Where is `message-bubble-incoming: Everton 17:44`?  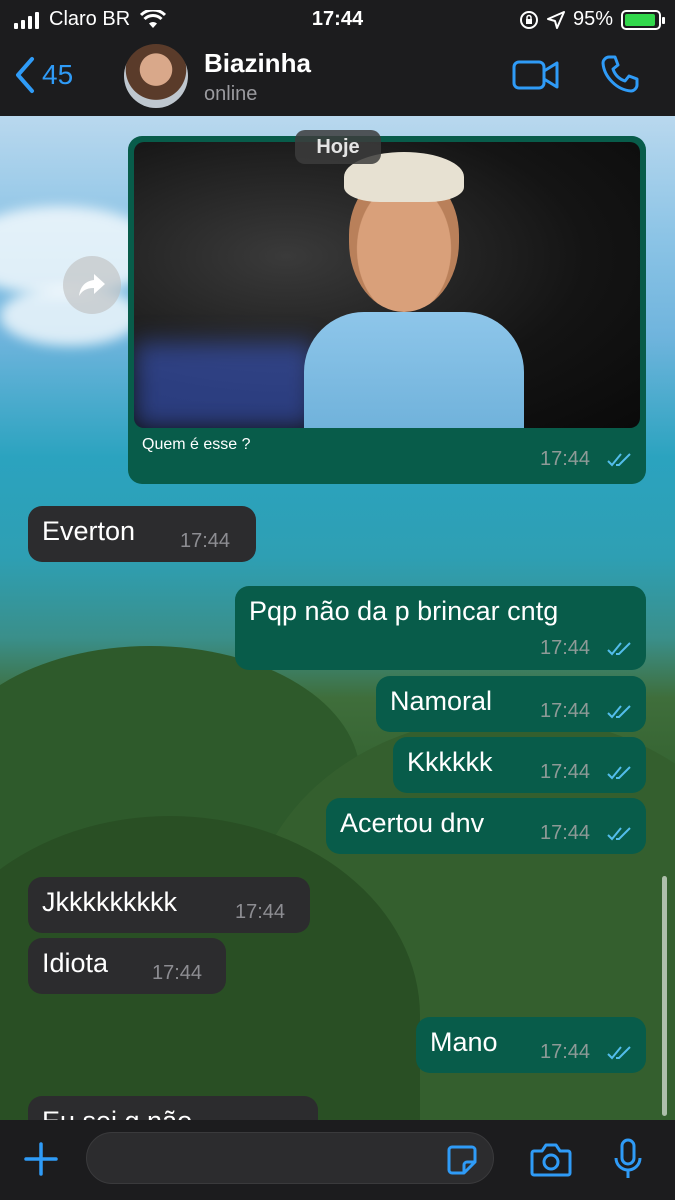 message-bubble-incoming: Everton 17:44 is located at coordinates (142, 534).